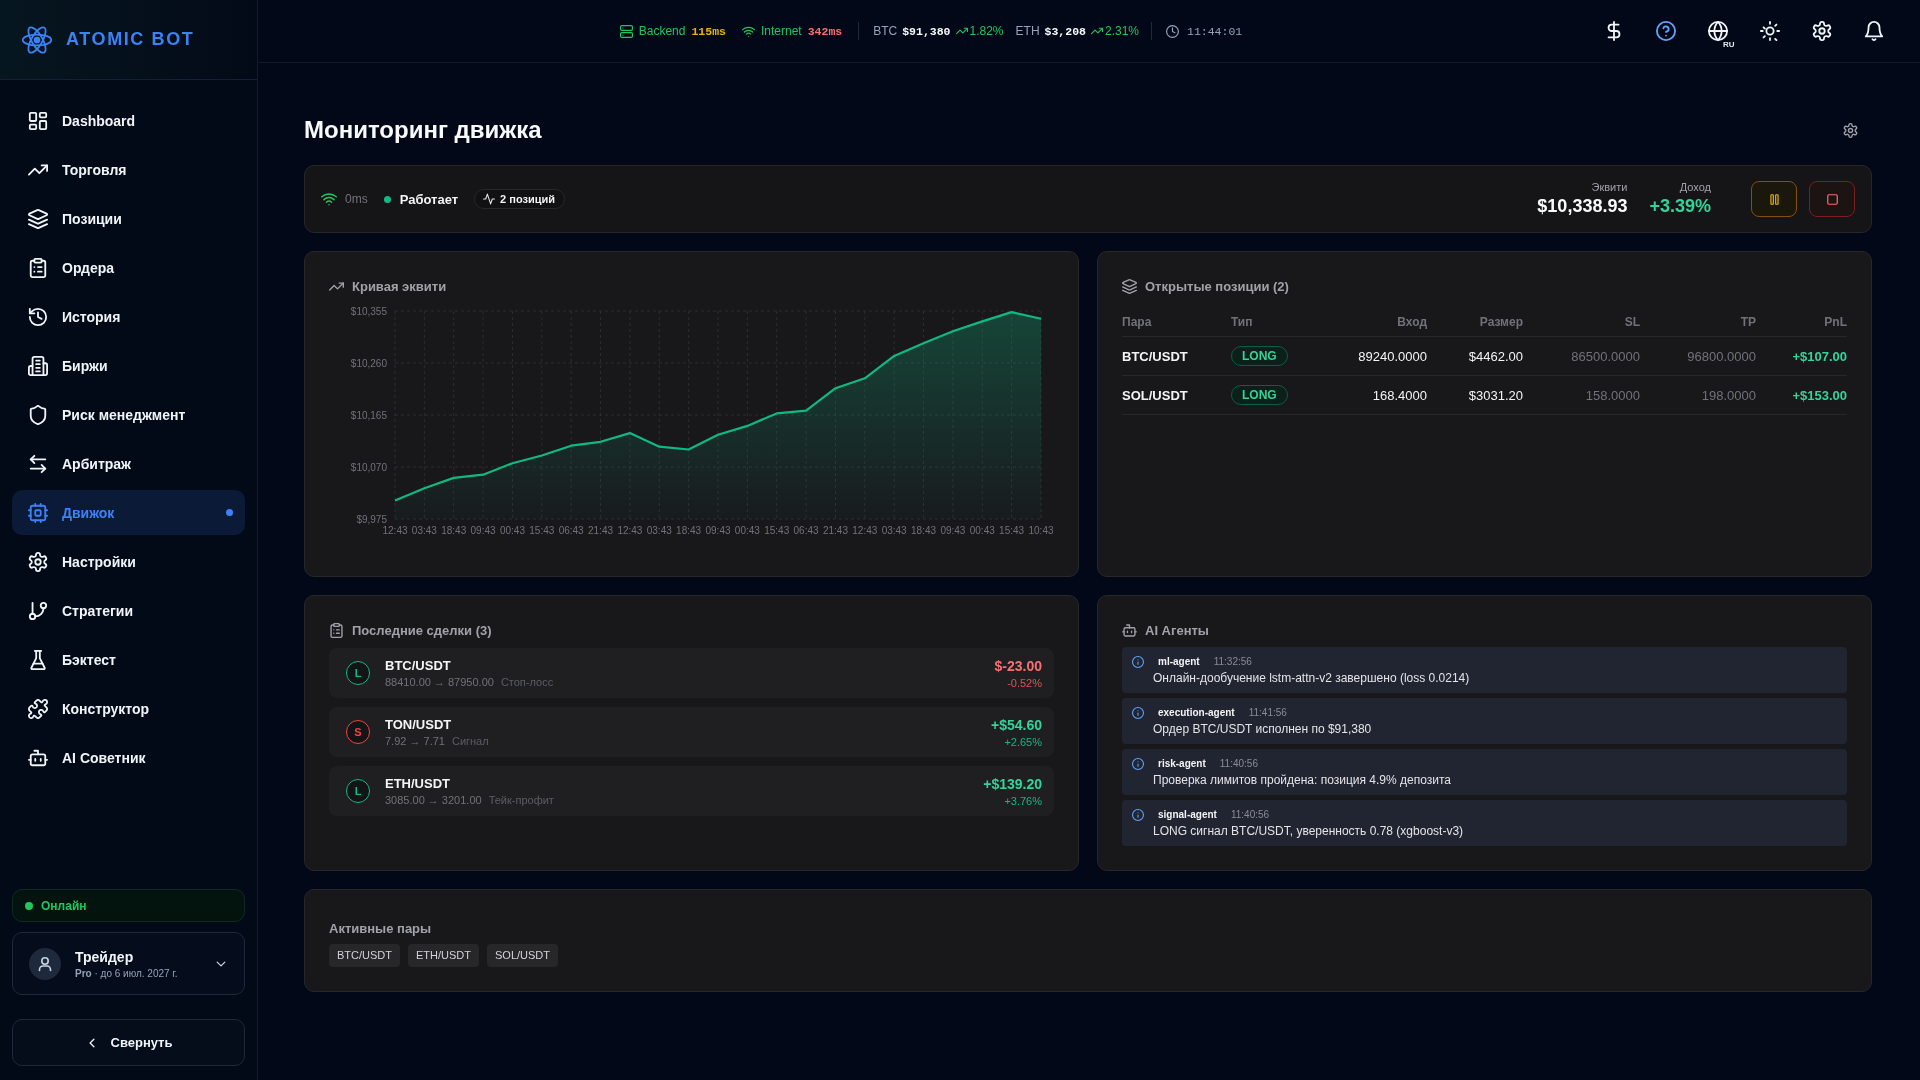  What do you see at coordinates (1718, 31) in the screenshot?
I see `globe-icon` at bounding box center [1718, 31].